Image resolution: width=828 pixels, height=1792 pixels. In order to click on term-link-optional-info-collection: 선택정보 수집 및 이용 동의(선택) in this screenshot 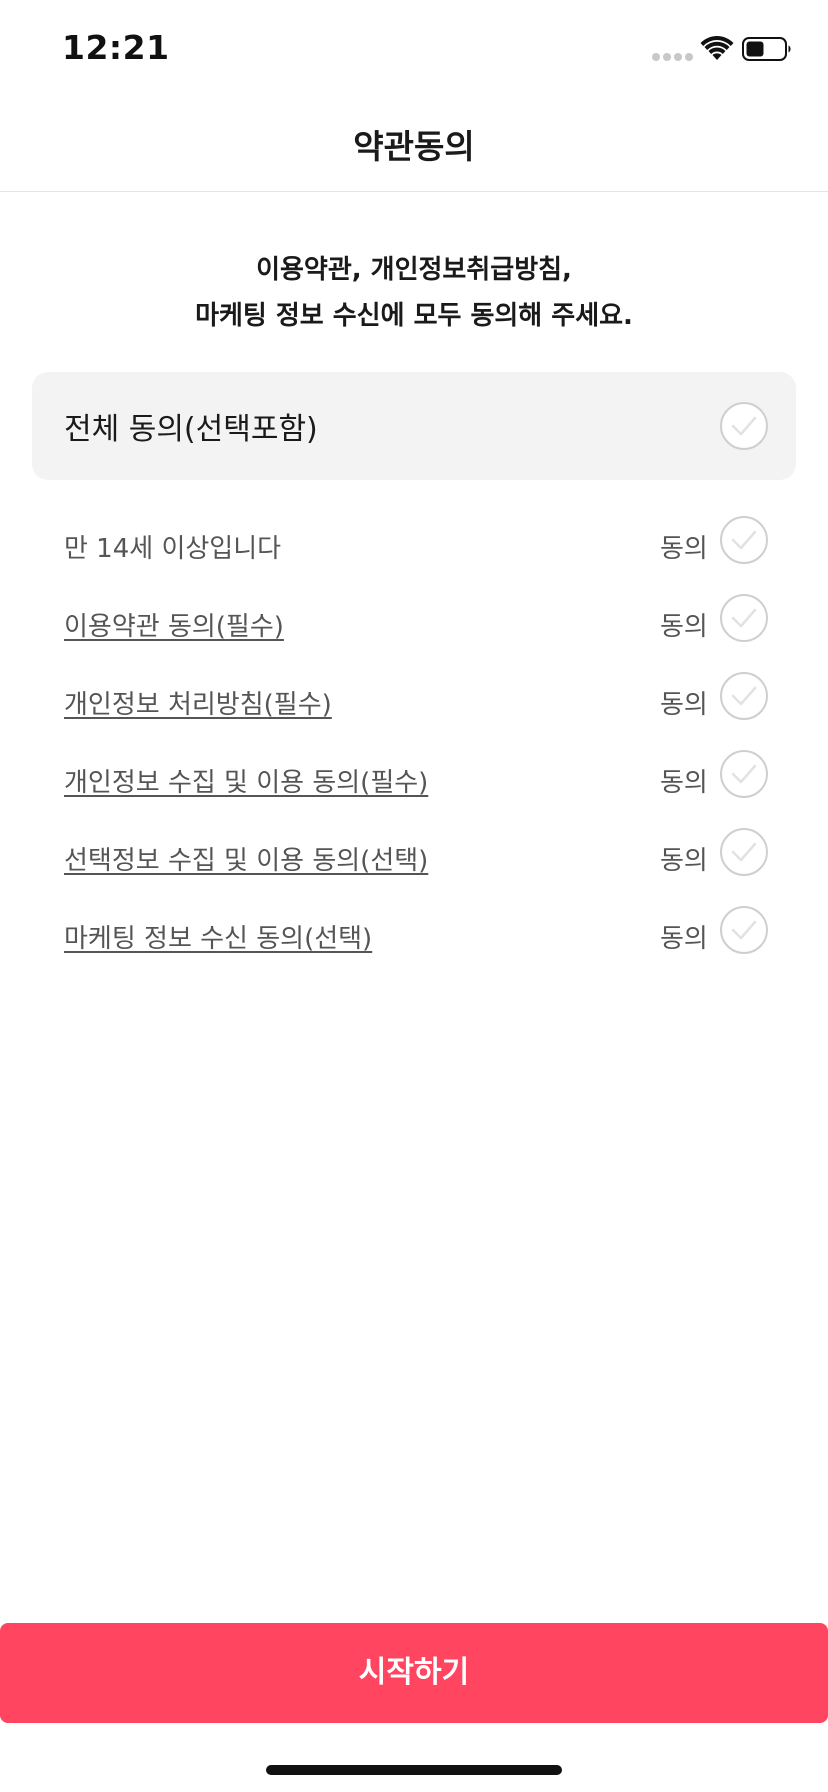, I will do `click(246, 858)`.